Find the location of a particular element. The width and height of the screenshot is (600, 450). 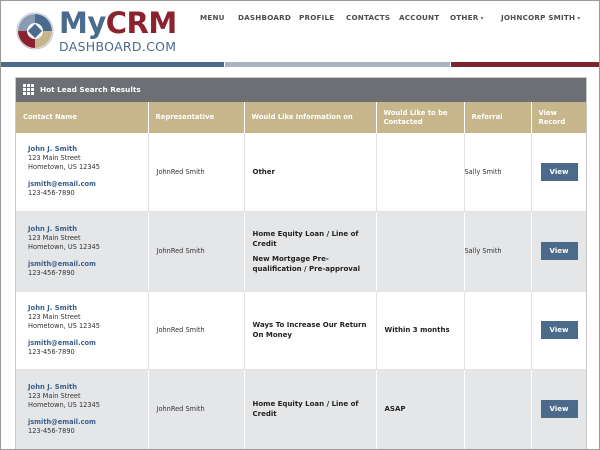

information-item: Ways To Increase Our Return On Money is located at coordinates (309, 330).